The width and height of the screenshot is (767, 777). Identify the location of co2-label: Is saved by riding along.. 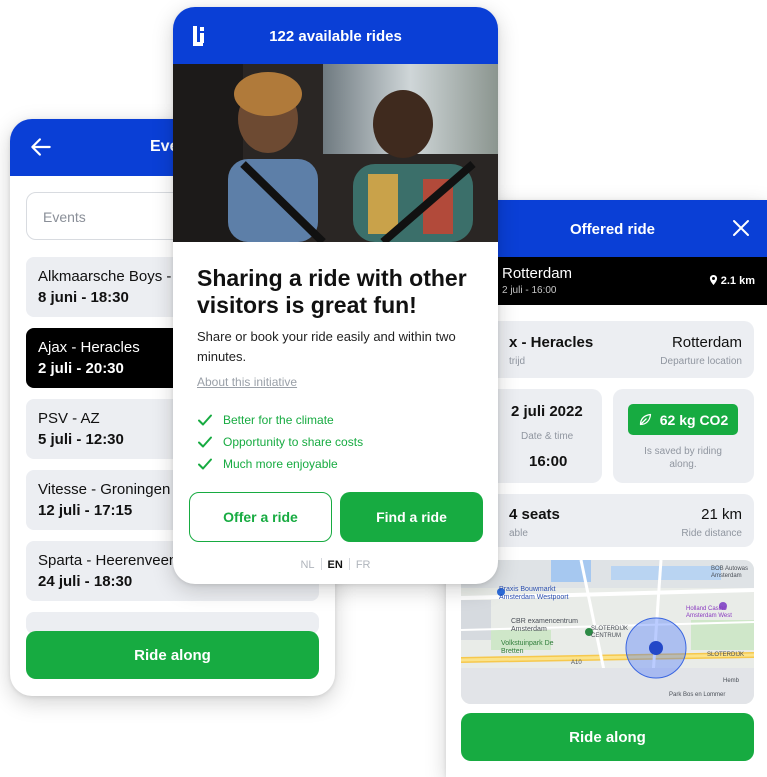
(683, 458).